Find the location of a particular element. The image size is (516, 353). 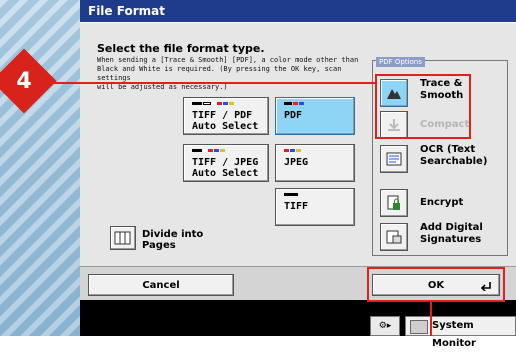

jpeg-format-button: JPEG is located at coordinates (315, 163).